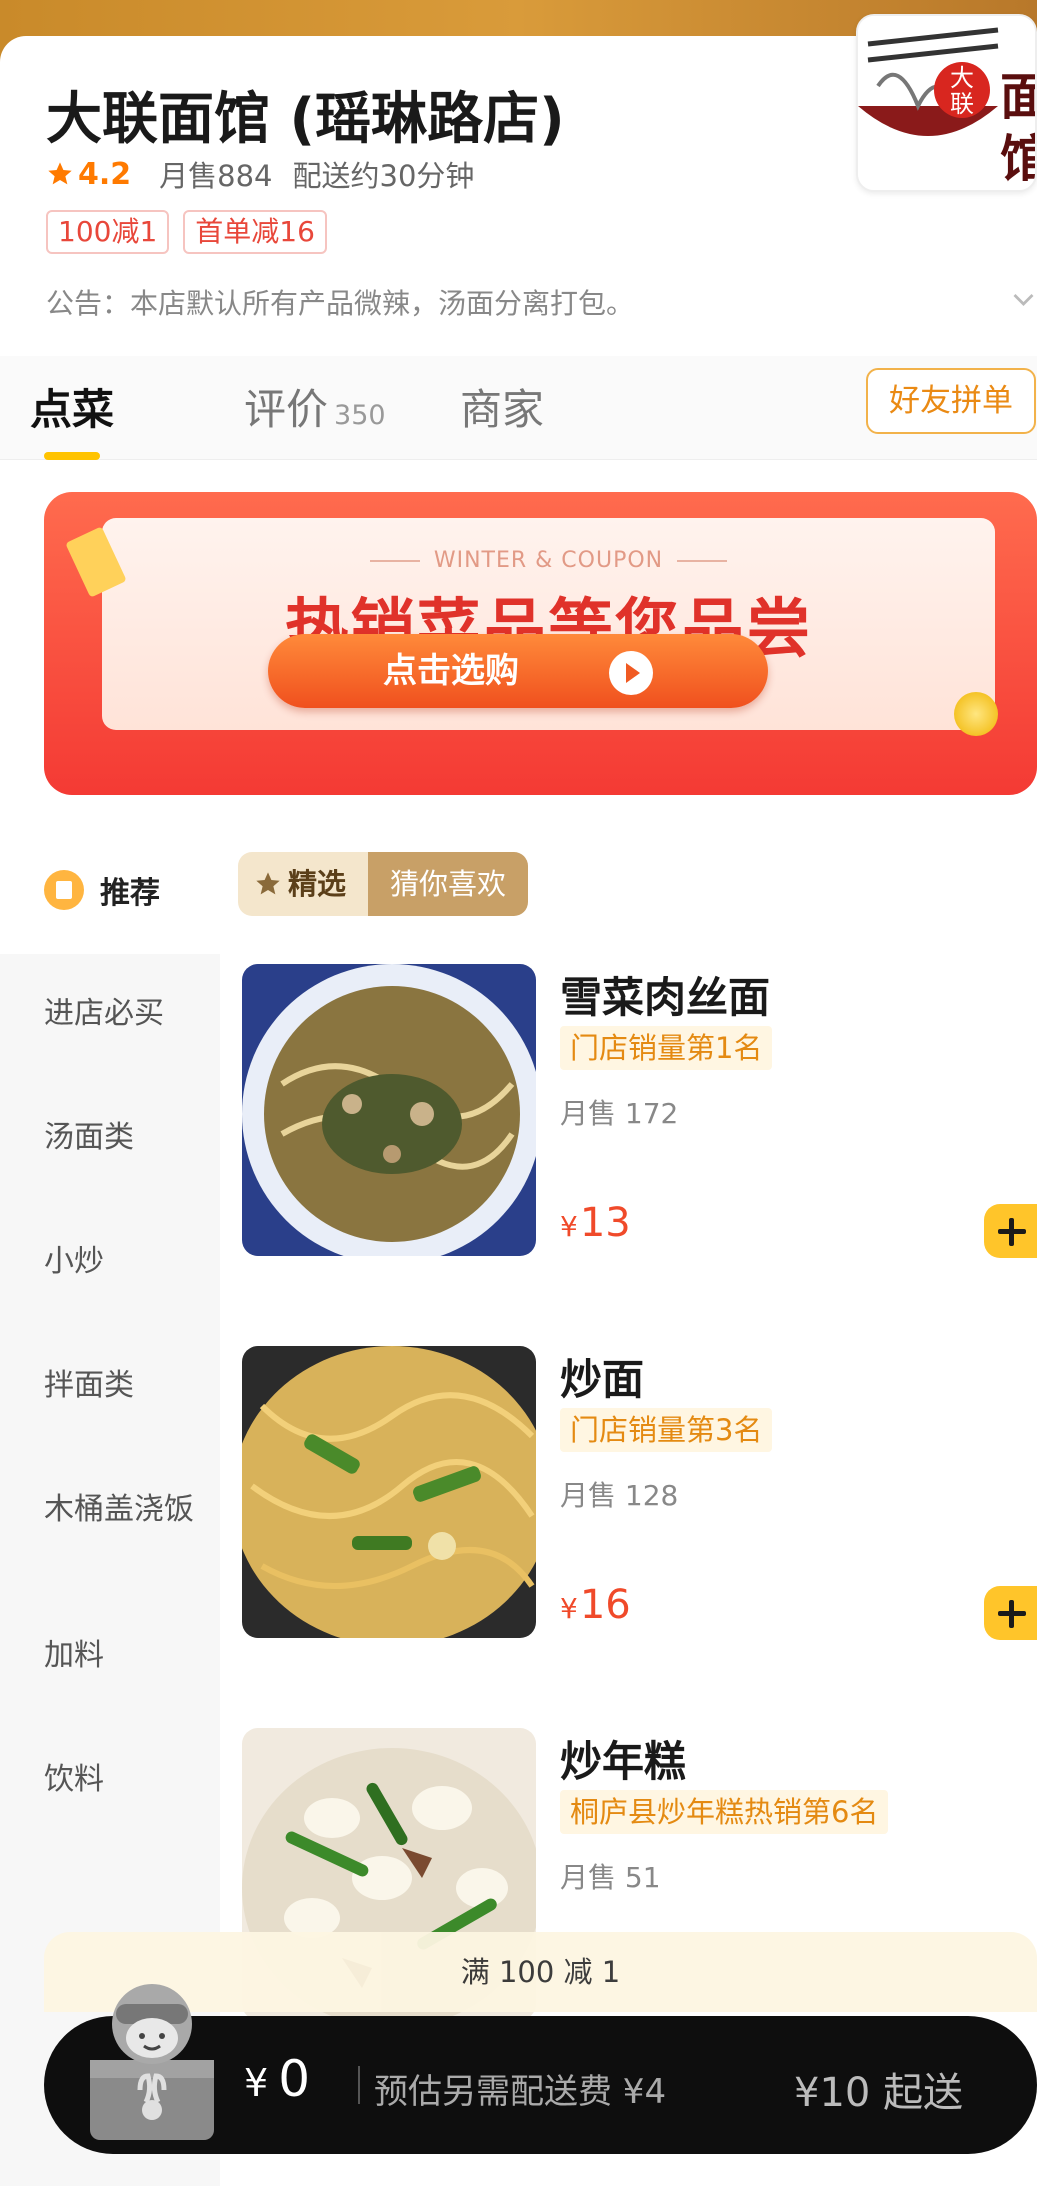 This screenshot has height=2186, width=1037. Describe the element at coordinates (619, 1495) in the screenshot. I see `product-sales: 月售 128` at that location.